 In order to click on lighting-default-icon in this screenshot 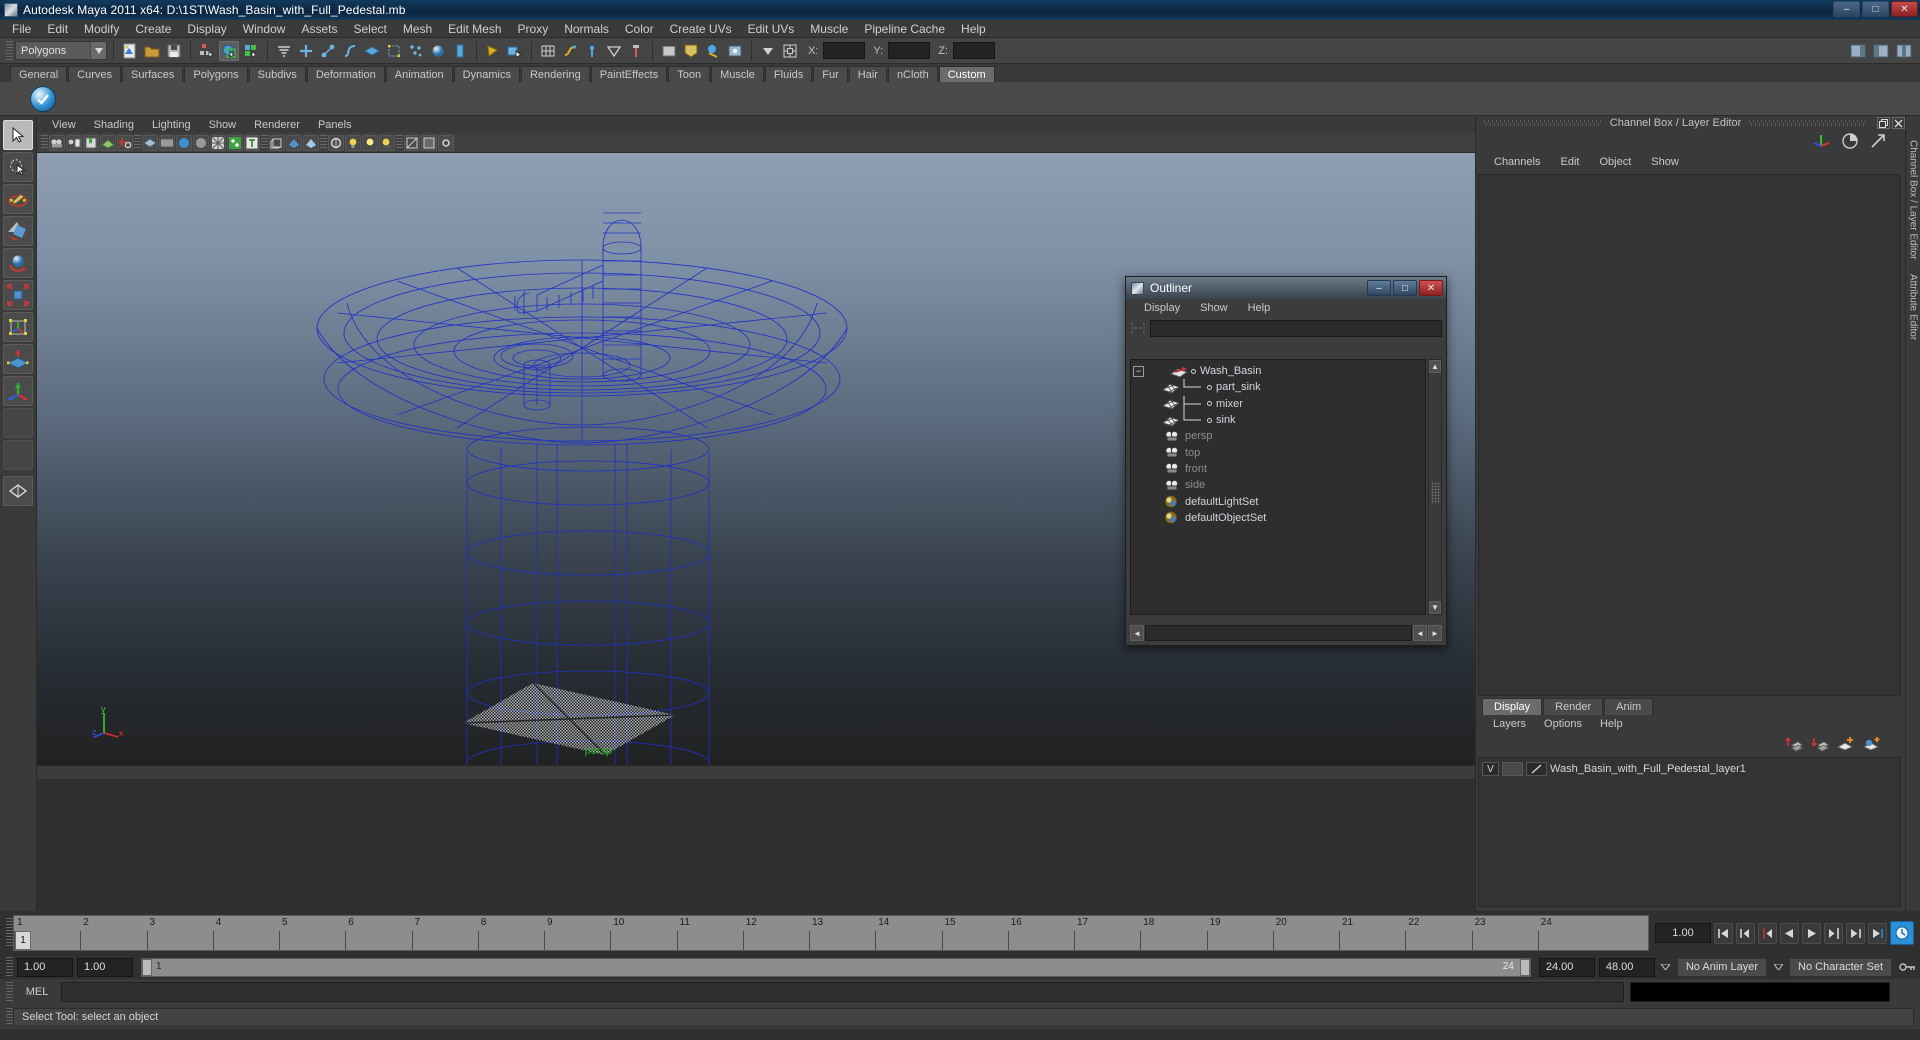, I will do `click(353, 142)`.